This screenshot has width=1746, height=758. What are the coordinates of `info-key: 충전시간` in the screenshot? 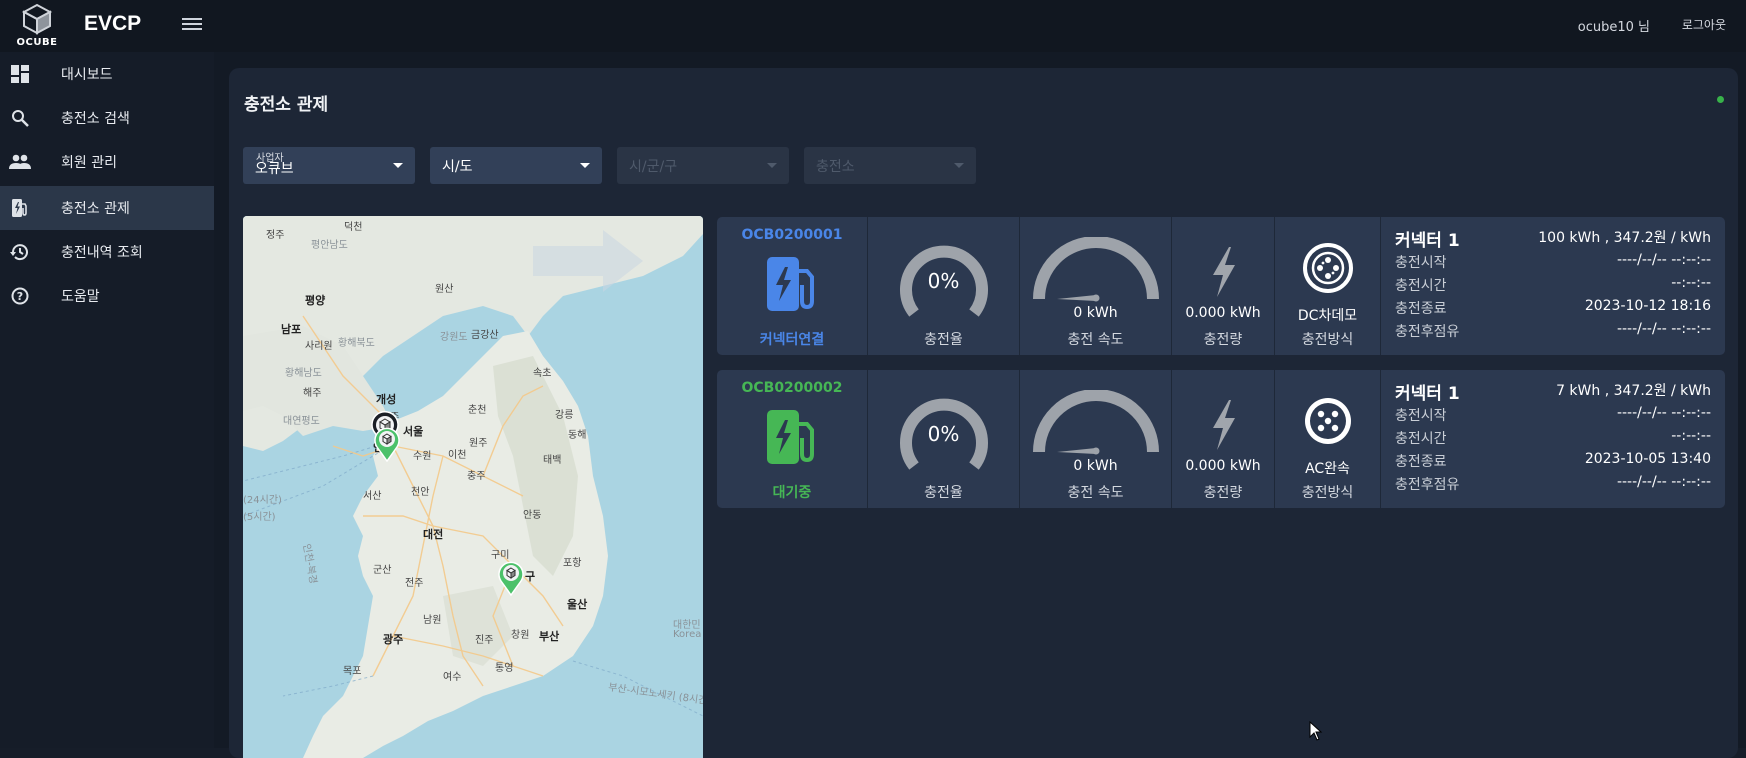 It's located at (1421, 286).